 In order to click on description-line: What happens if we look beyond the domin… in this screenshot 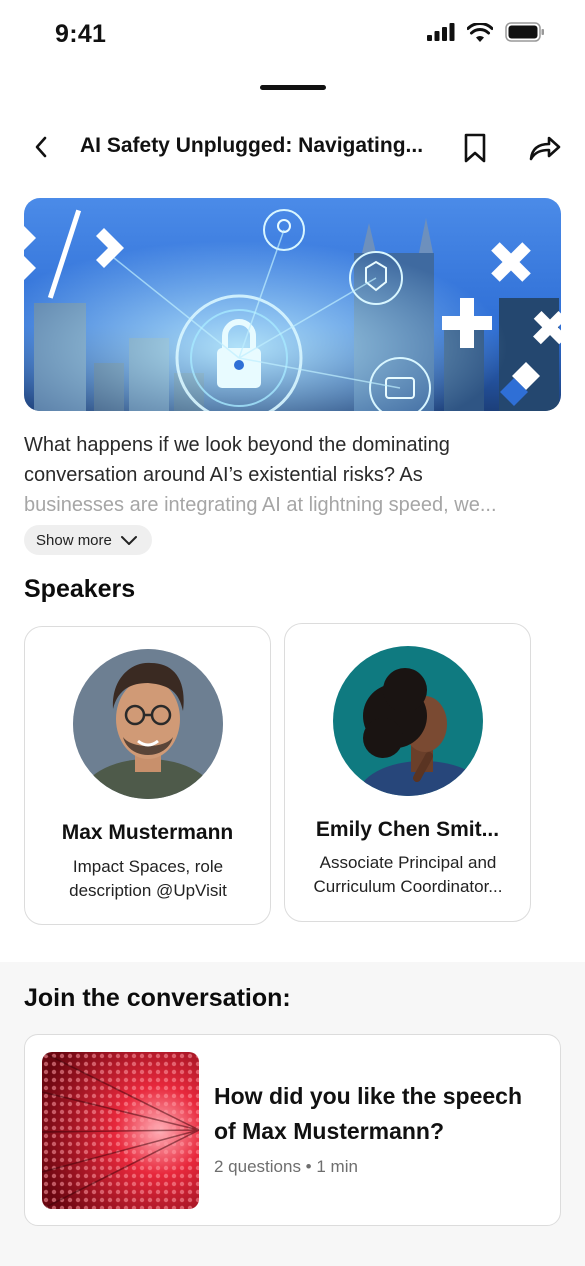, I will do `click(237, 445)`.